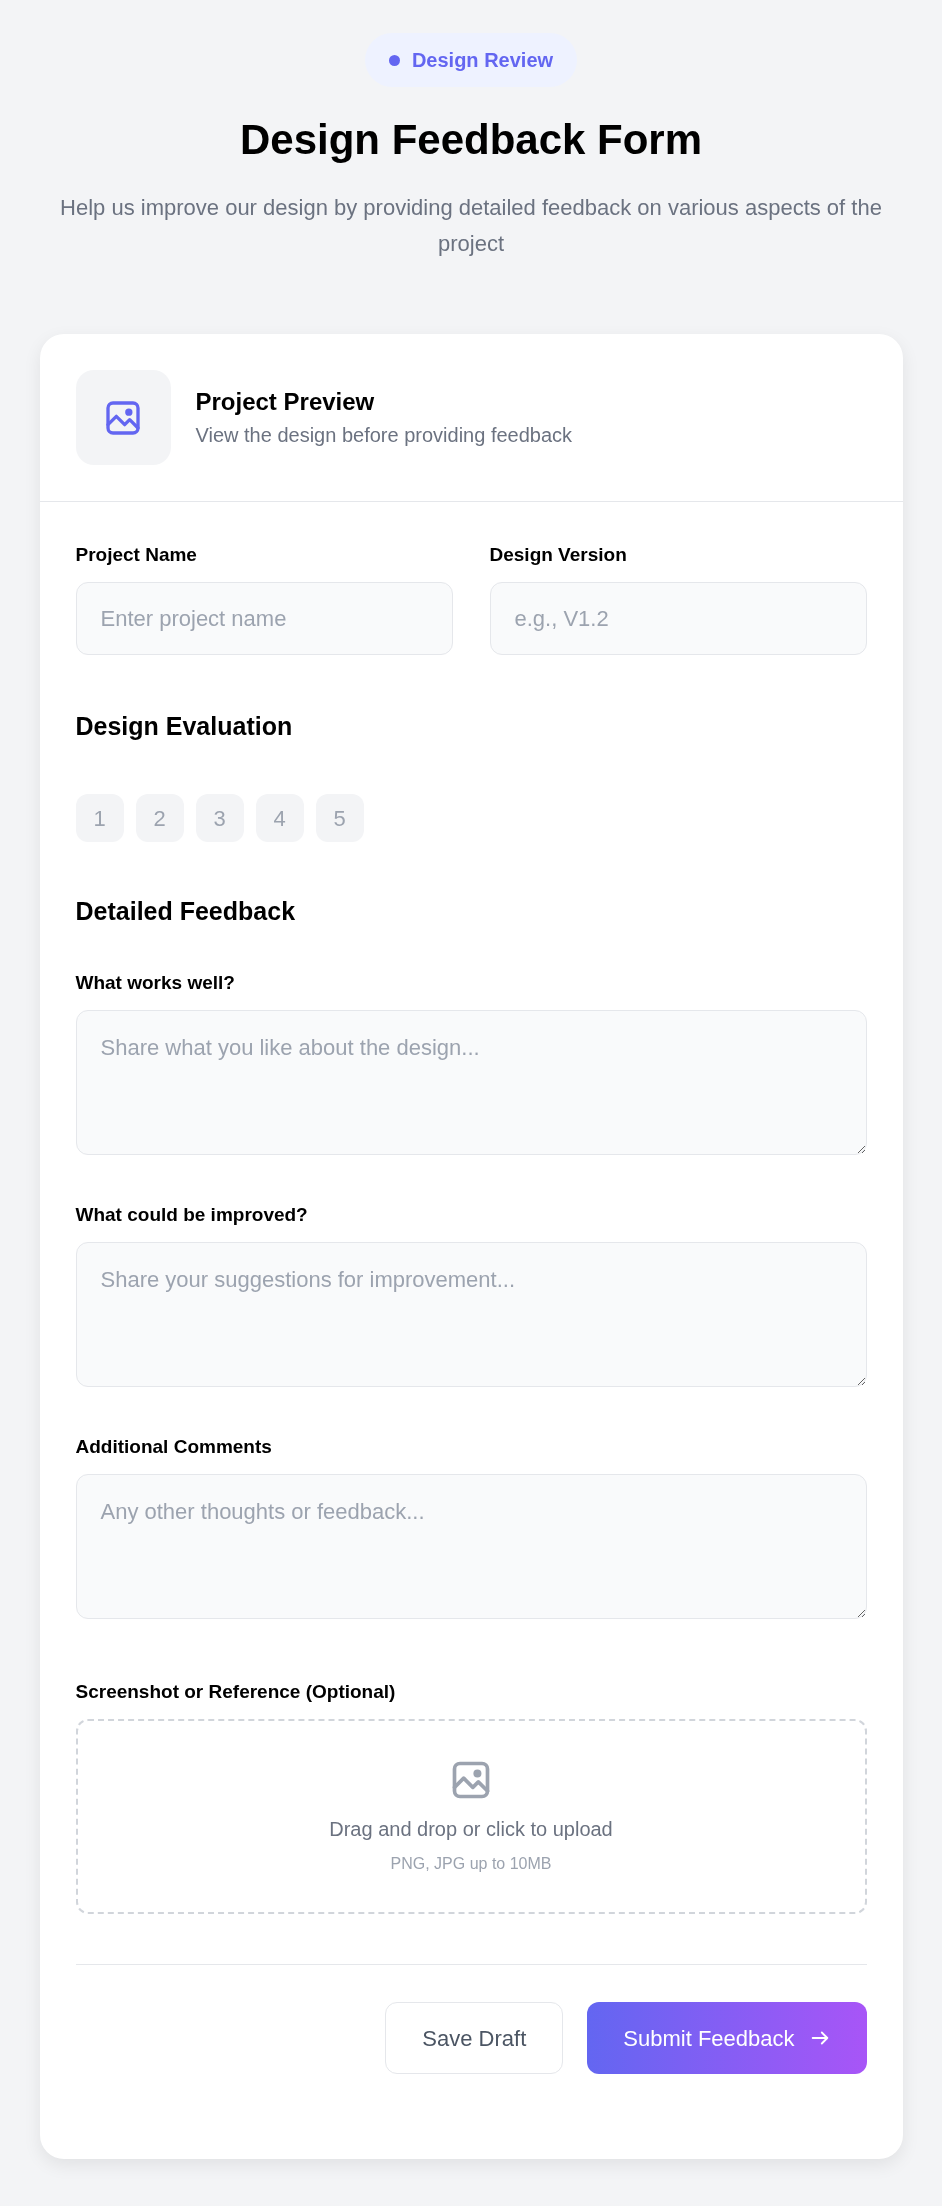 The image size is (942, 2206). I want to click on input-field: e.g., V1.2, so click(678, 618).